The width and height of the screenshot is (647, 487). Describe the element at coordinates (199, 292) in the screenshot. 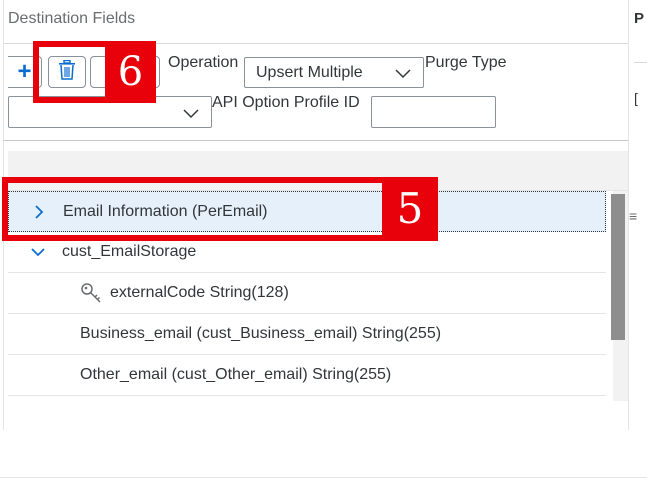

I see `tree-row-label: externalCode String(128)` at that location.